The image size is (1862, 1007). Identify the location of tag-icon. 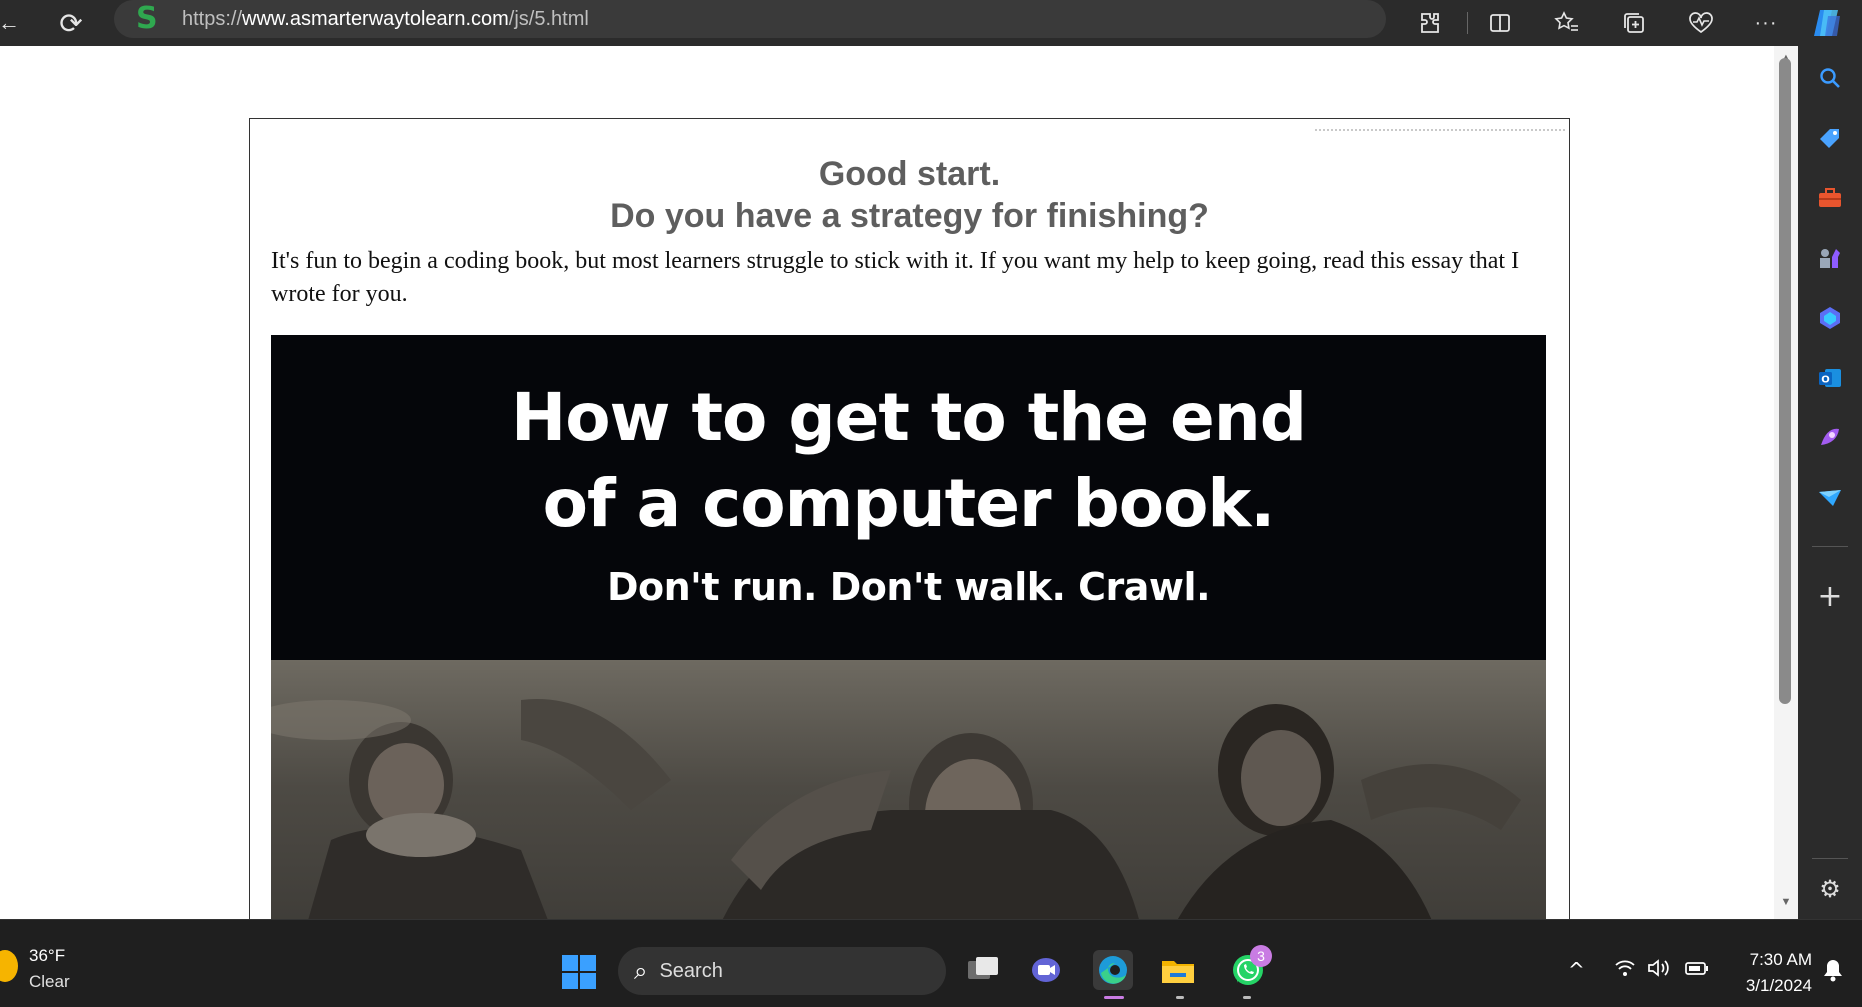
(1830, 138).